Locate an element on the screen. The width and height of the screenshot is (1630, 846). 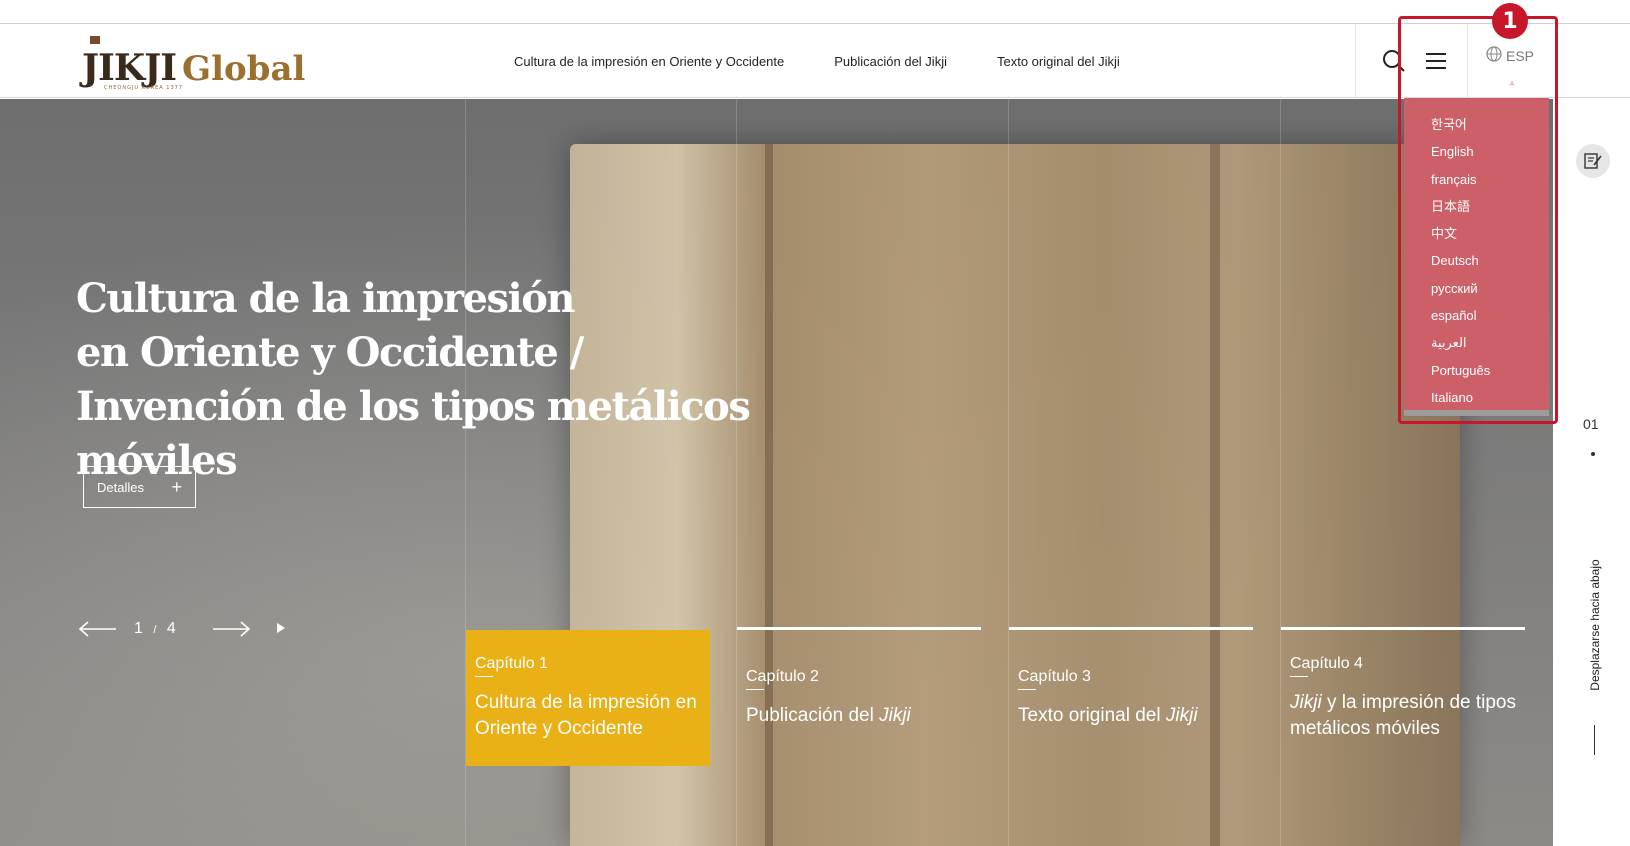
slide-counter: 1 / 4 is located at coordinates (155, 629).